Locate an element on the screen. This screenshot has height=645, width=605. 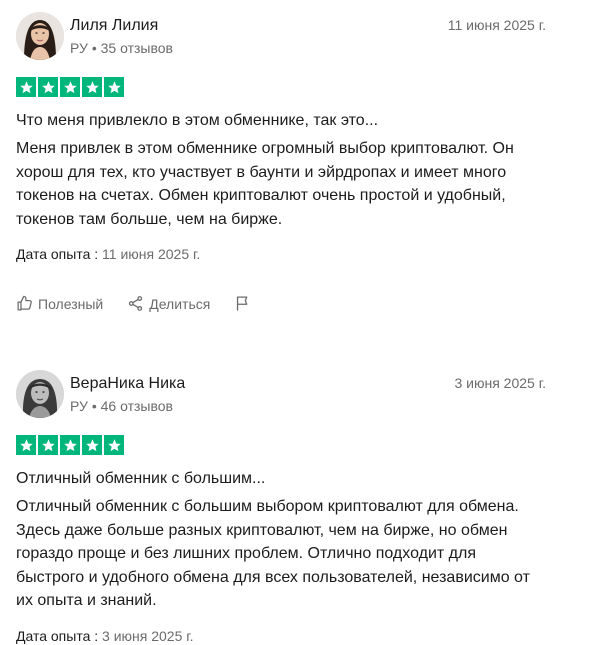
experience-value: 3 июня 2025 г. is located at coordinates (148, 635).